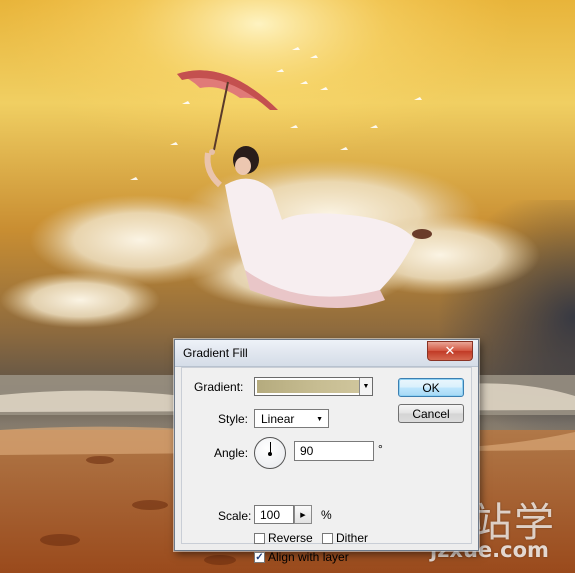 The image size is (575, 573). Describe the element at coordinates (326, 353) in the screenshot. I see `dialog-titlebar: Gradient Fill ✕` at that location.